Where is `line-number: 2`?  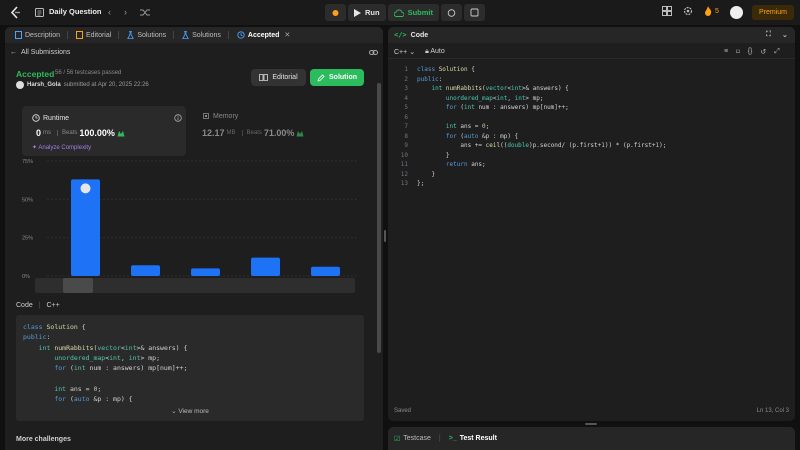 line-number: 2 is located at coordinates (406, 79).